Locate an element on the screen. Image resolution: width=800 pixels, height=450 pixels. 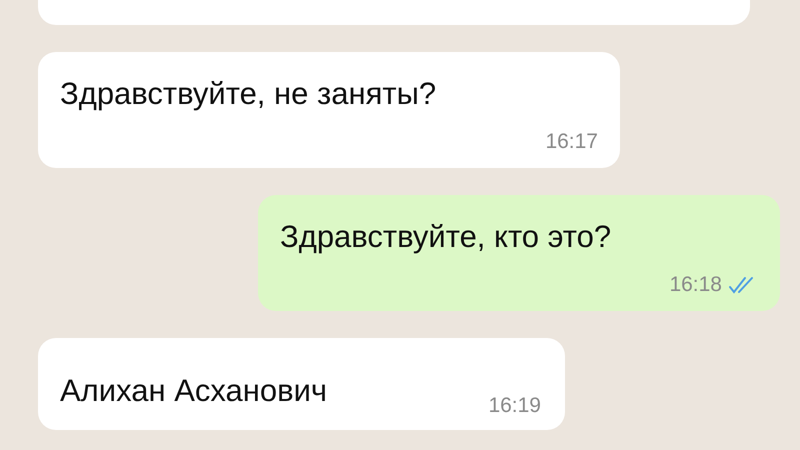
message-text: Алихан Асханович is located at coordinates (194, 391).